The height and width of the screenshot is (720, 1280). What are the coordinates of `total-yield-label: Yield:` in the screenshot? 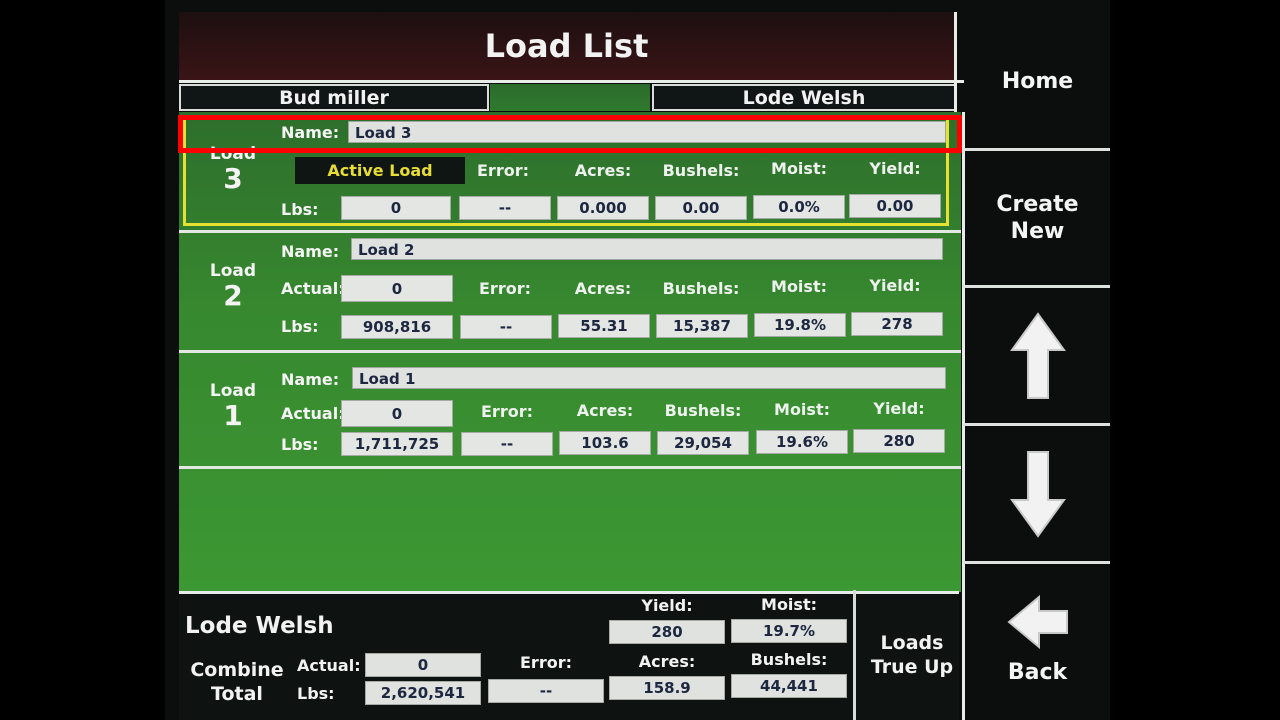 It's located at (667, 605).